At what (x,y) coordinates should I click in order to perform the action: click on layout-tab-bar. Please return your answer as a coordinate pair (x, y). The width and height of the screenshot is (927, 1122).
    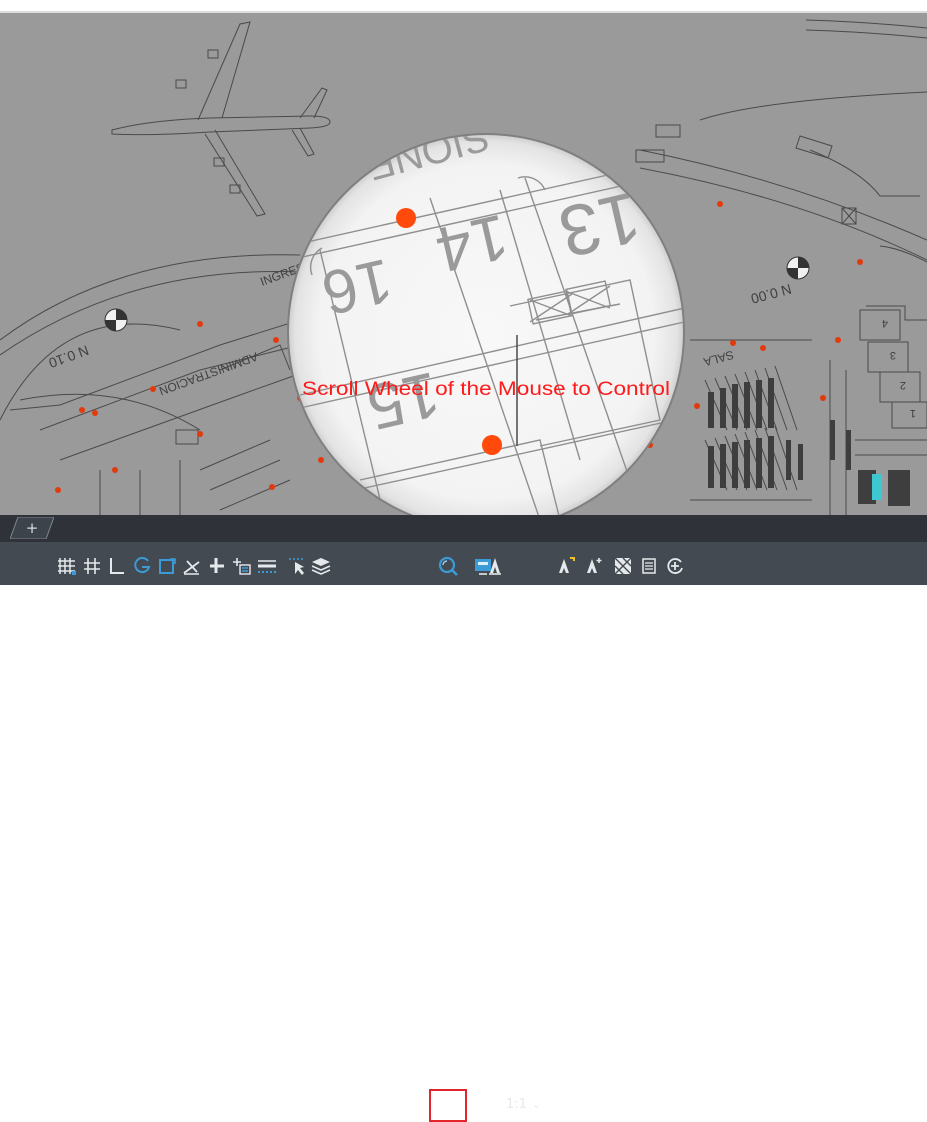
    Looking at the image, I should click on (463, 528).